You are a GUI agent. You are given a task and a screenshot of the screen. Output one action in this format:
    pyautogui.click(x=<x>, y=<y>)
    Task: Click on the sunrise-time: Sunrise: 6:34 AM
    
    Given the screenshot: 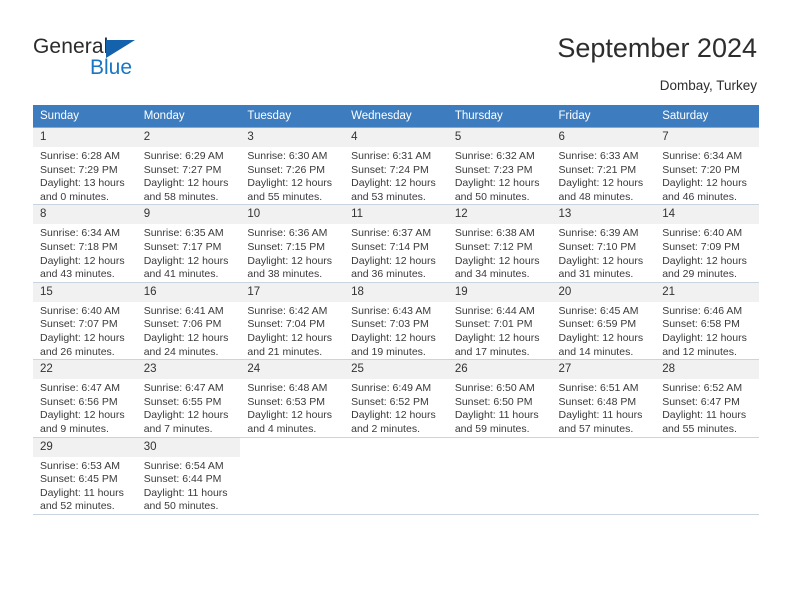 What is the action you would take?
    pyautogui.click(x=702, y=156)
    